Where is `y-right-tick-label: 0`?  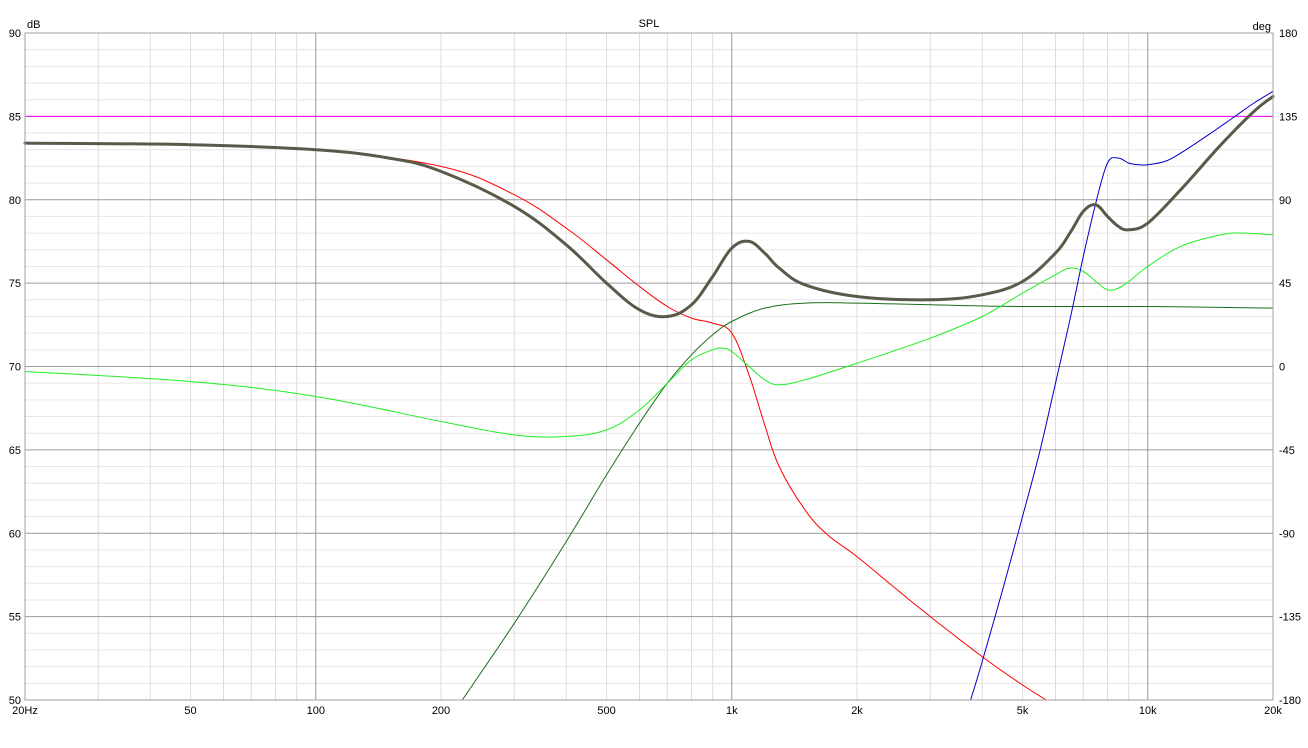
y-right-tick-label: 0 is located at coordinates (1282, 368).